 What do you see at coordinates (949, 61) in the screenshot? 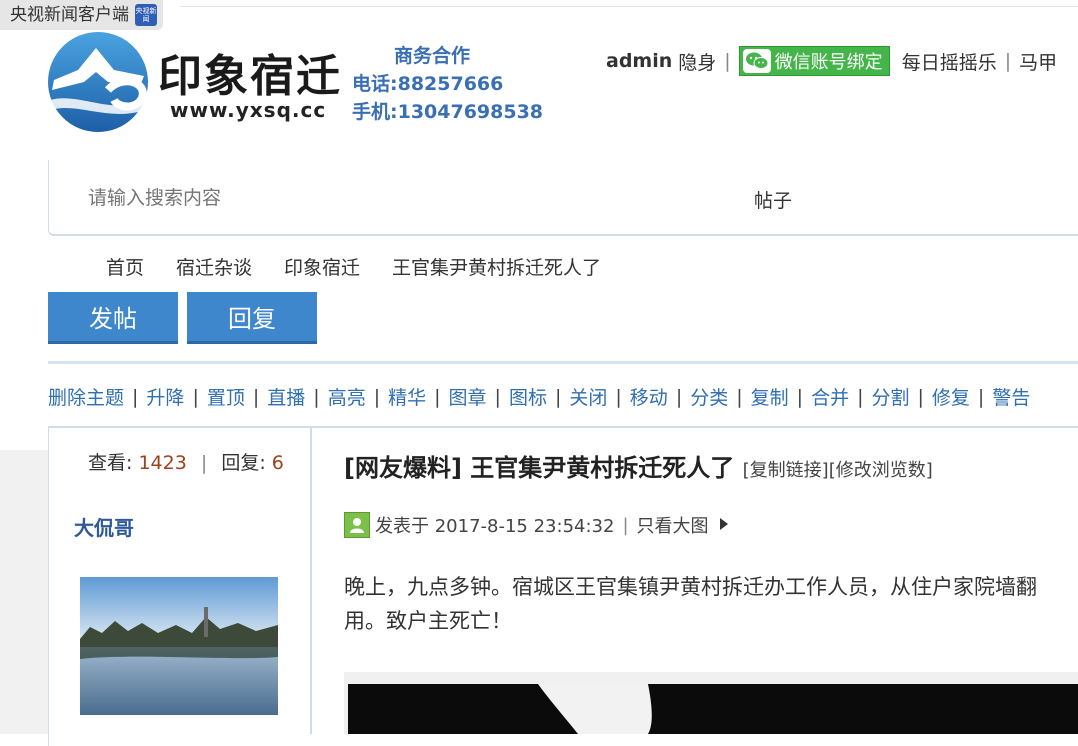
I see `daily-shake-link: 每日摇摇乐` at bounding box center [949, 61].